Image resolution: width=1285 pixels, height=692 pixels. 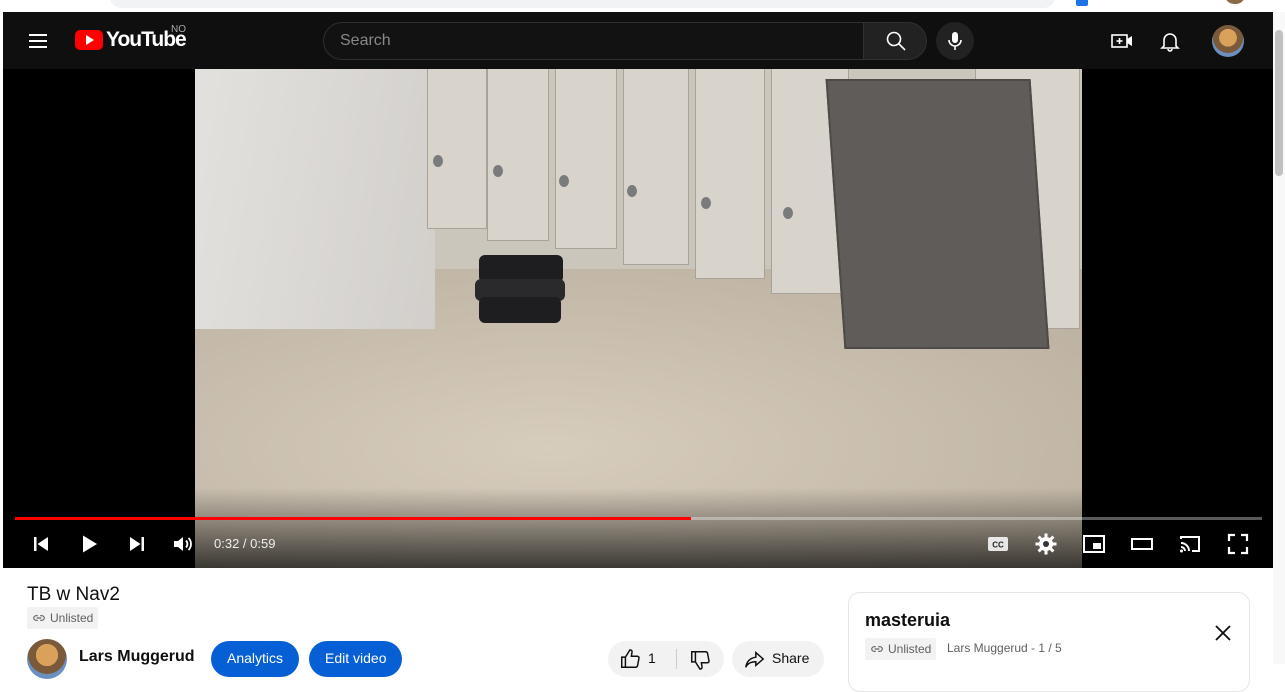 I want to click on playlist-meta: Lars Muggerud - 1 / 5, so click(x=1004, y=648).